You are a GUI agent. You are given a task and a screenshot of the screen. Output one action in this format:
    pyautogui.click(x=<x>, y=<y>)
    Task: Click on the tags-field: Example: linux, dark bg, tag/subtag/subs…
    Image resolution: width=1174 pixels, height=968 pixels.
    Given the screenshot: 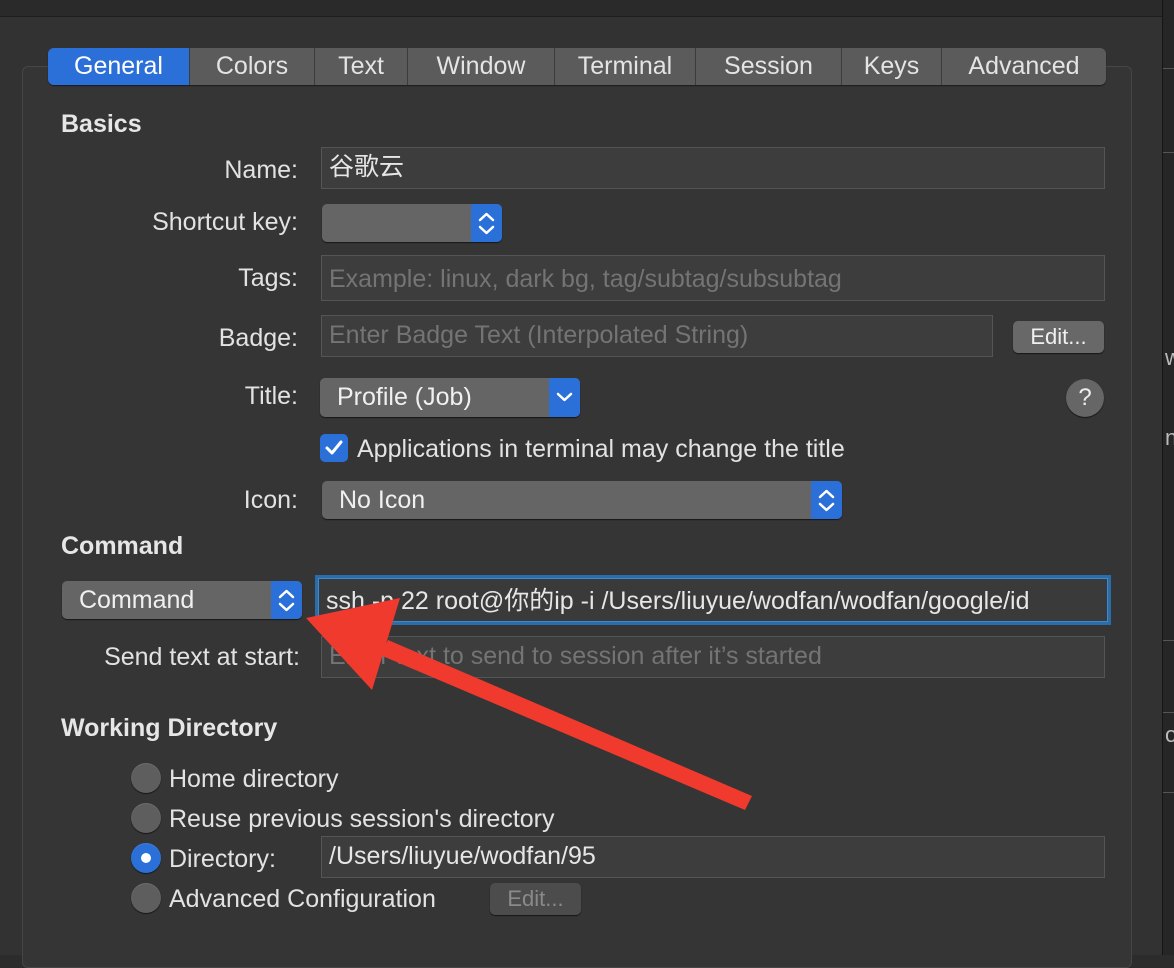 What is the action you would take?
    pyautogui.click(x=713, y=278)
    